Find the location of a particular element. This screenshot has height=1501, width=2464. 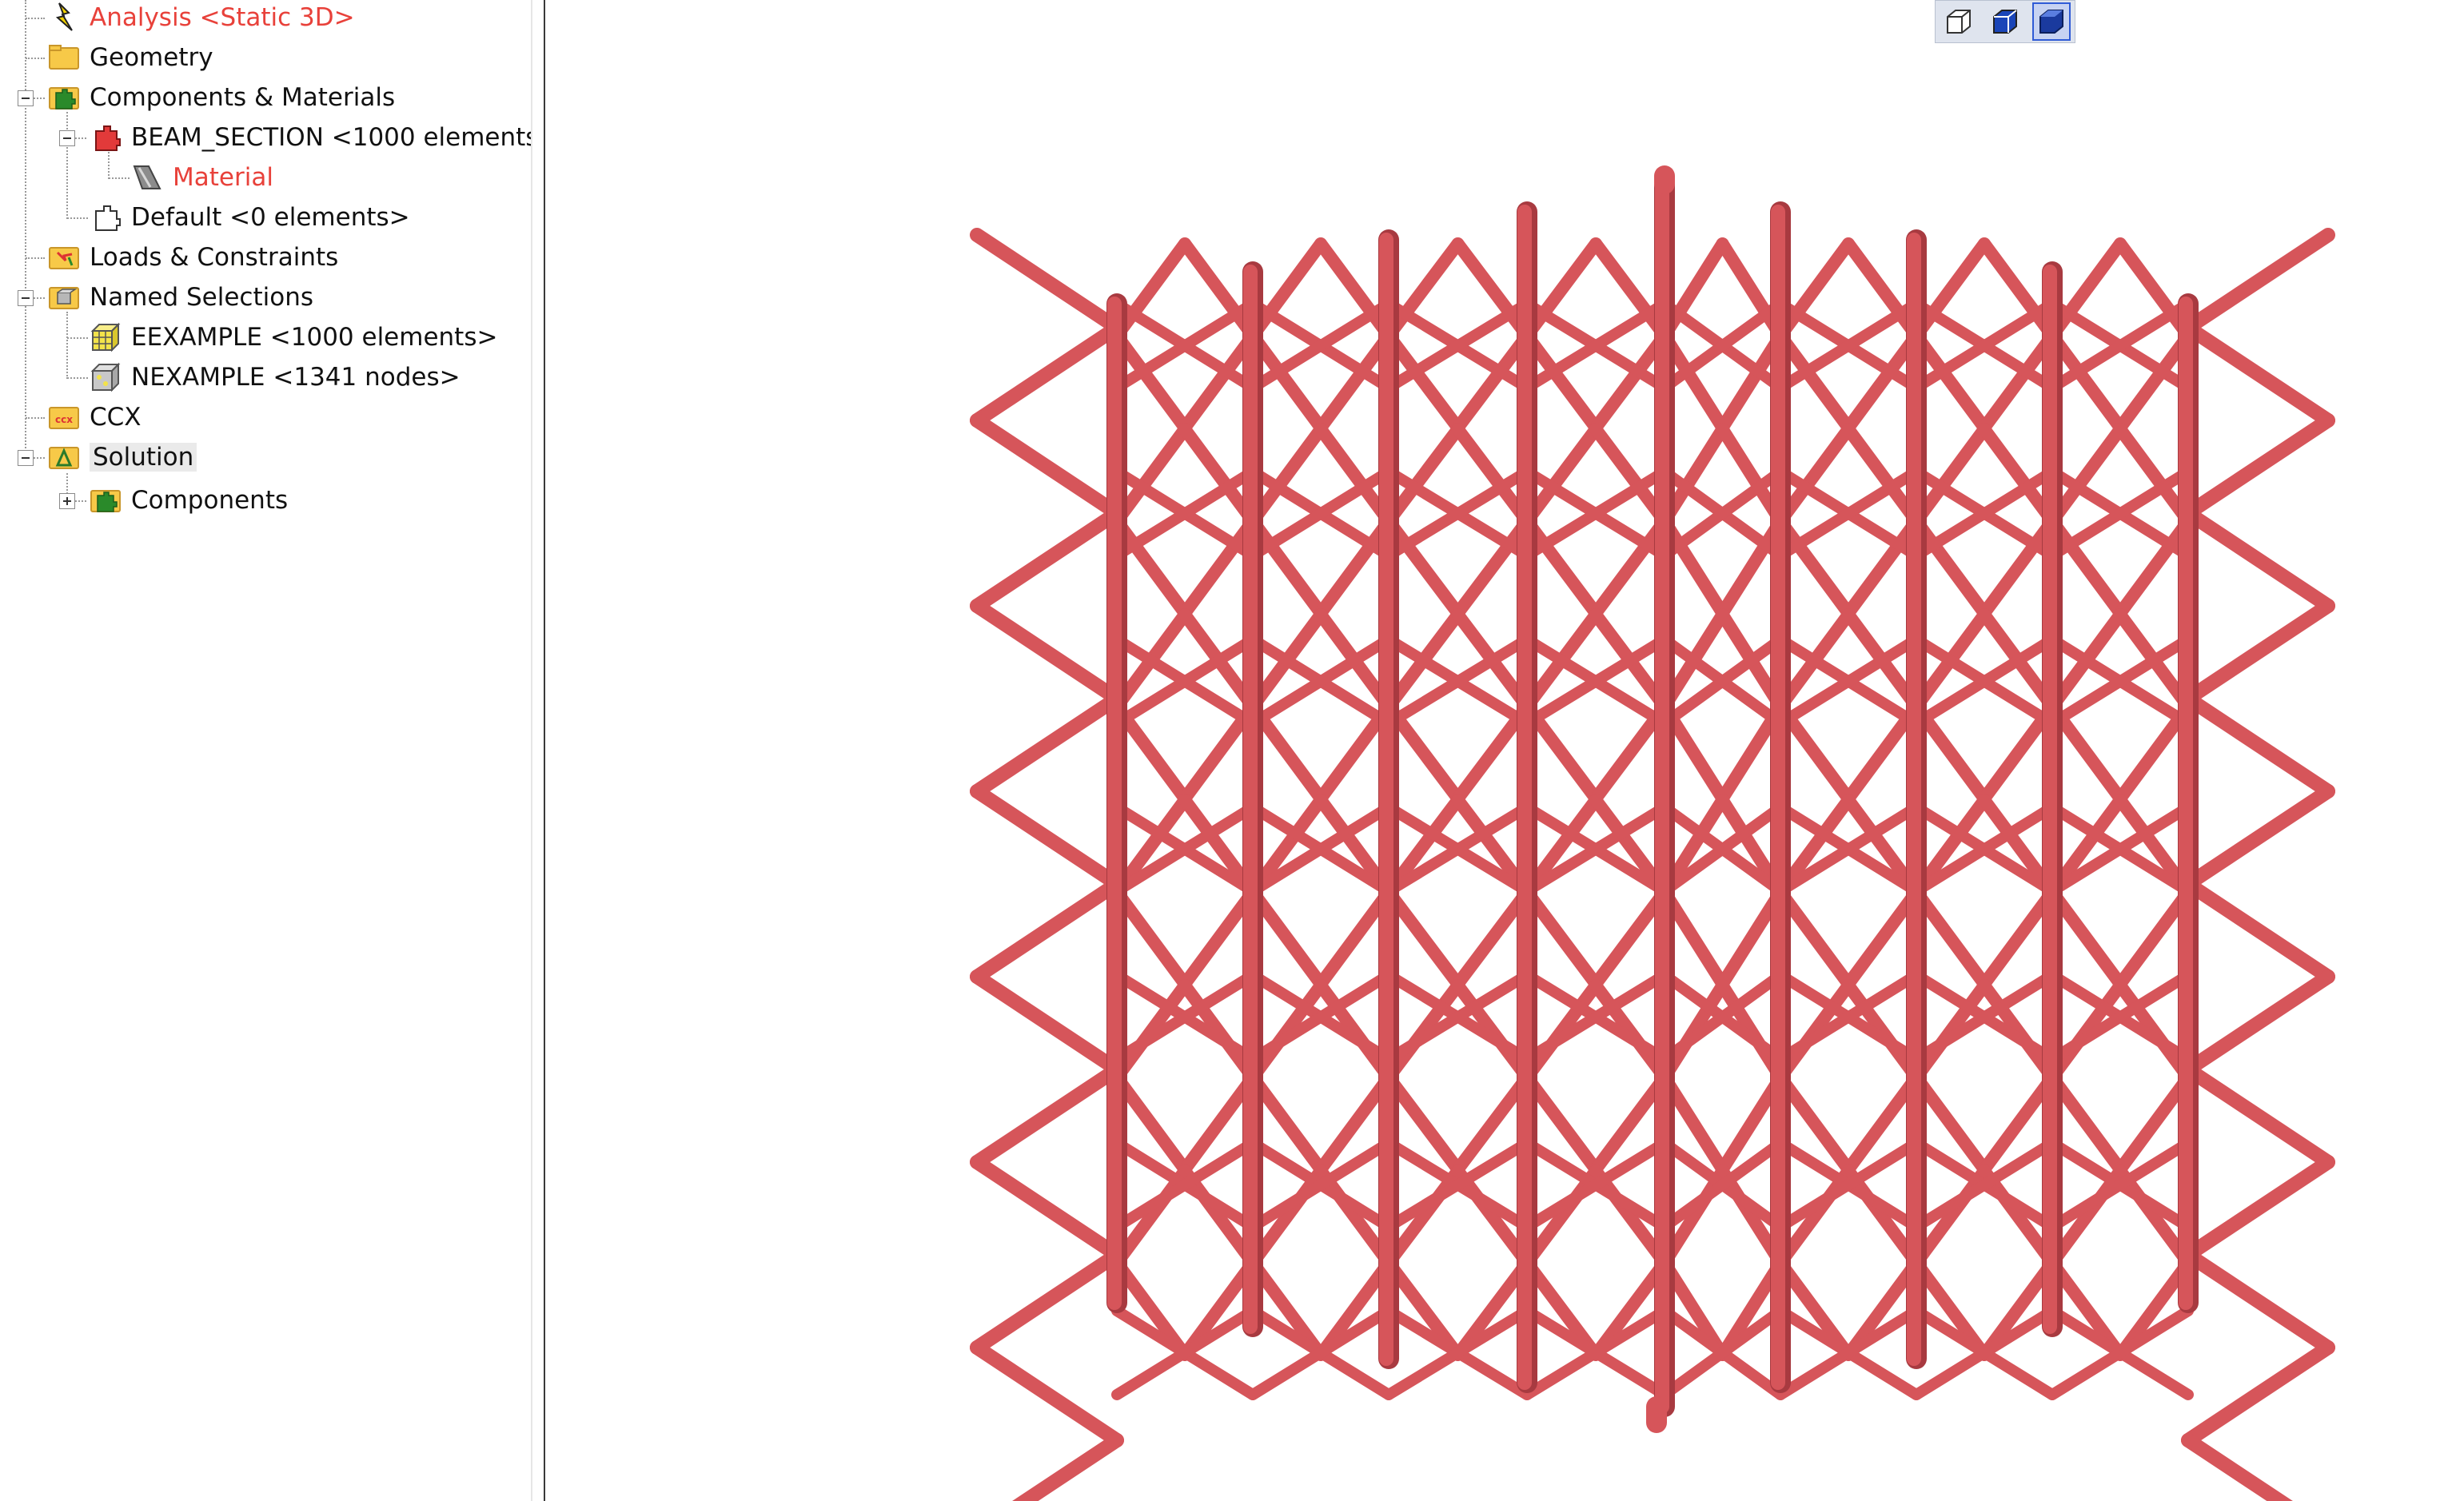

material-icon is located at coordinates (147, 177).